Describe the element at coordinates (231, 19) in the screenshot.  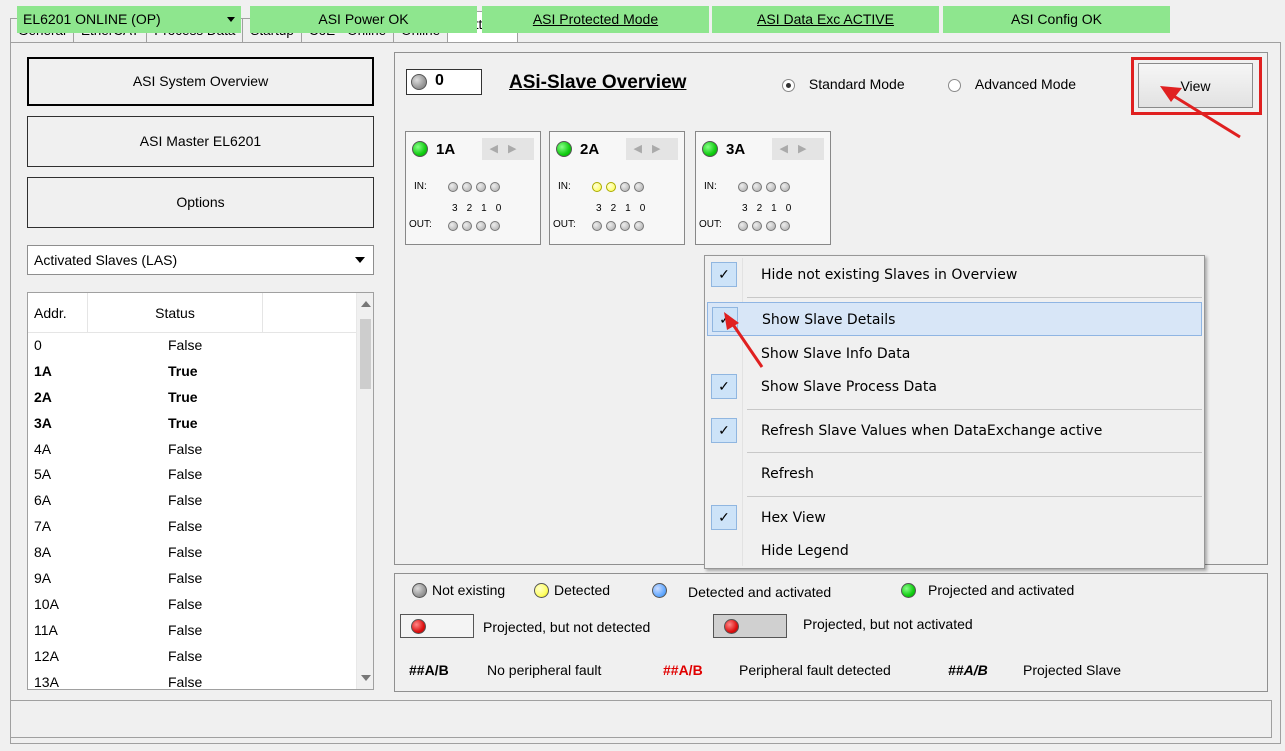
I see `chevron-down-icon` at that location.